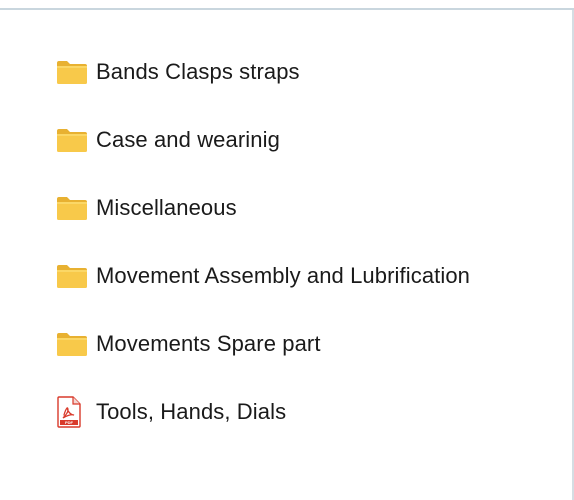  I want to click on folder-item-case-and-wearinig: Case and wearinig, so click(263, 140).